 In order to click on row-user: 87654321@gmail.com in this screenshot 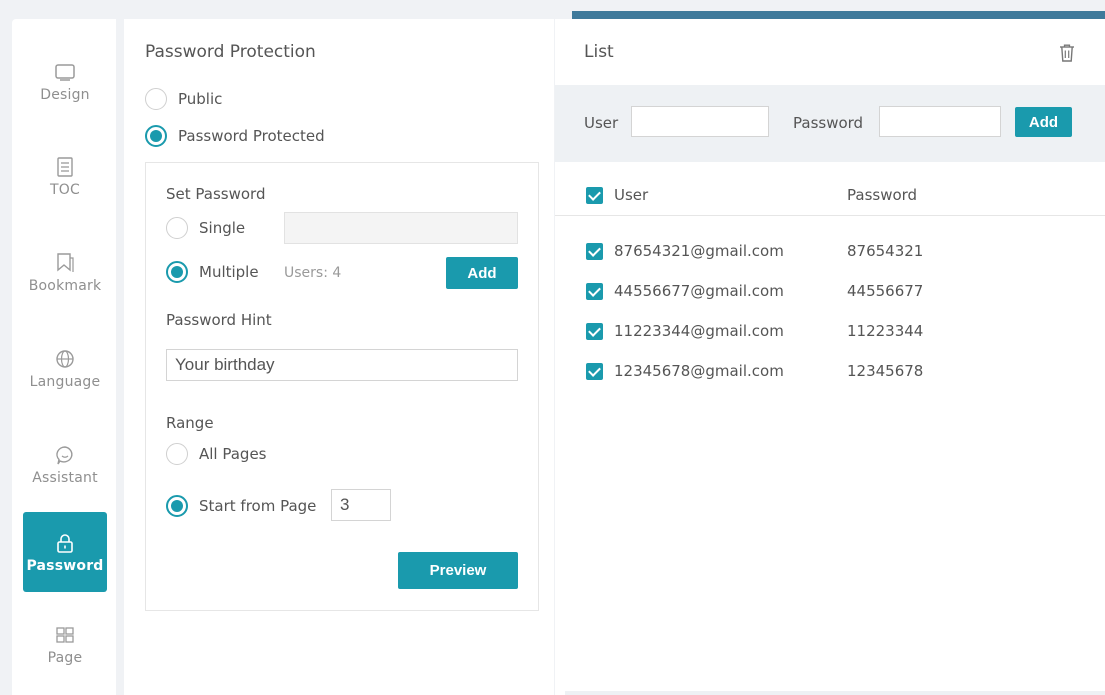, I will do `click(699, 251)`.